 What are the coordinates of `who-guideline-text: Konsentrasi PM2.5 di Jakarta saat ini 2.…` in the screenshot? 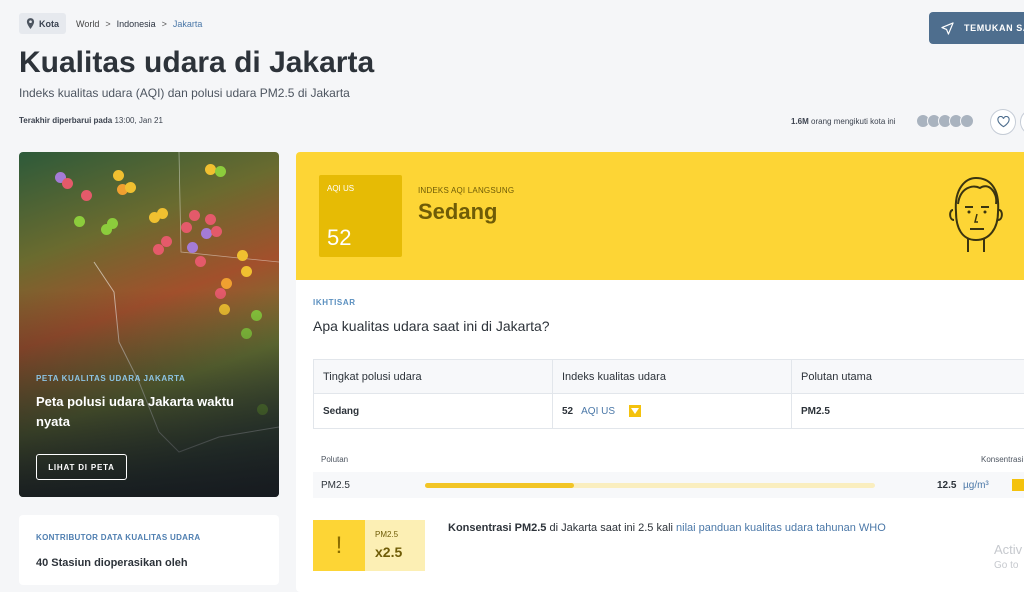 It's located at (667, 528).